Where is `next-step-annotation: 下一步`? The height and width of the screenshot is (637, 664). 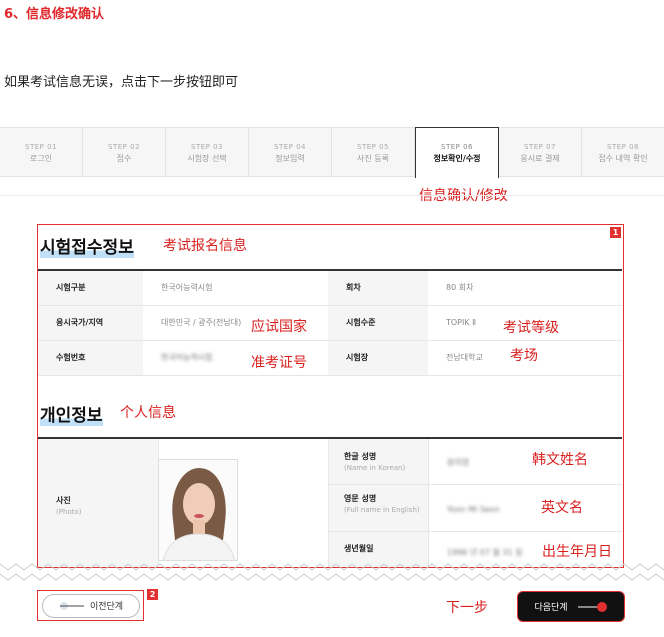
next-step-annotation: 下一步 is located at coordinates (467, 608).